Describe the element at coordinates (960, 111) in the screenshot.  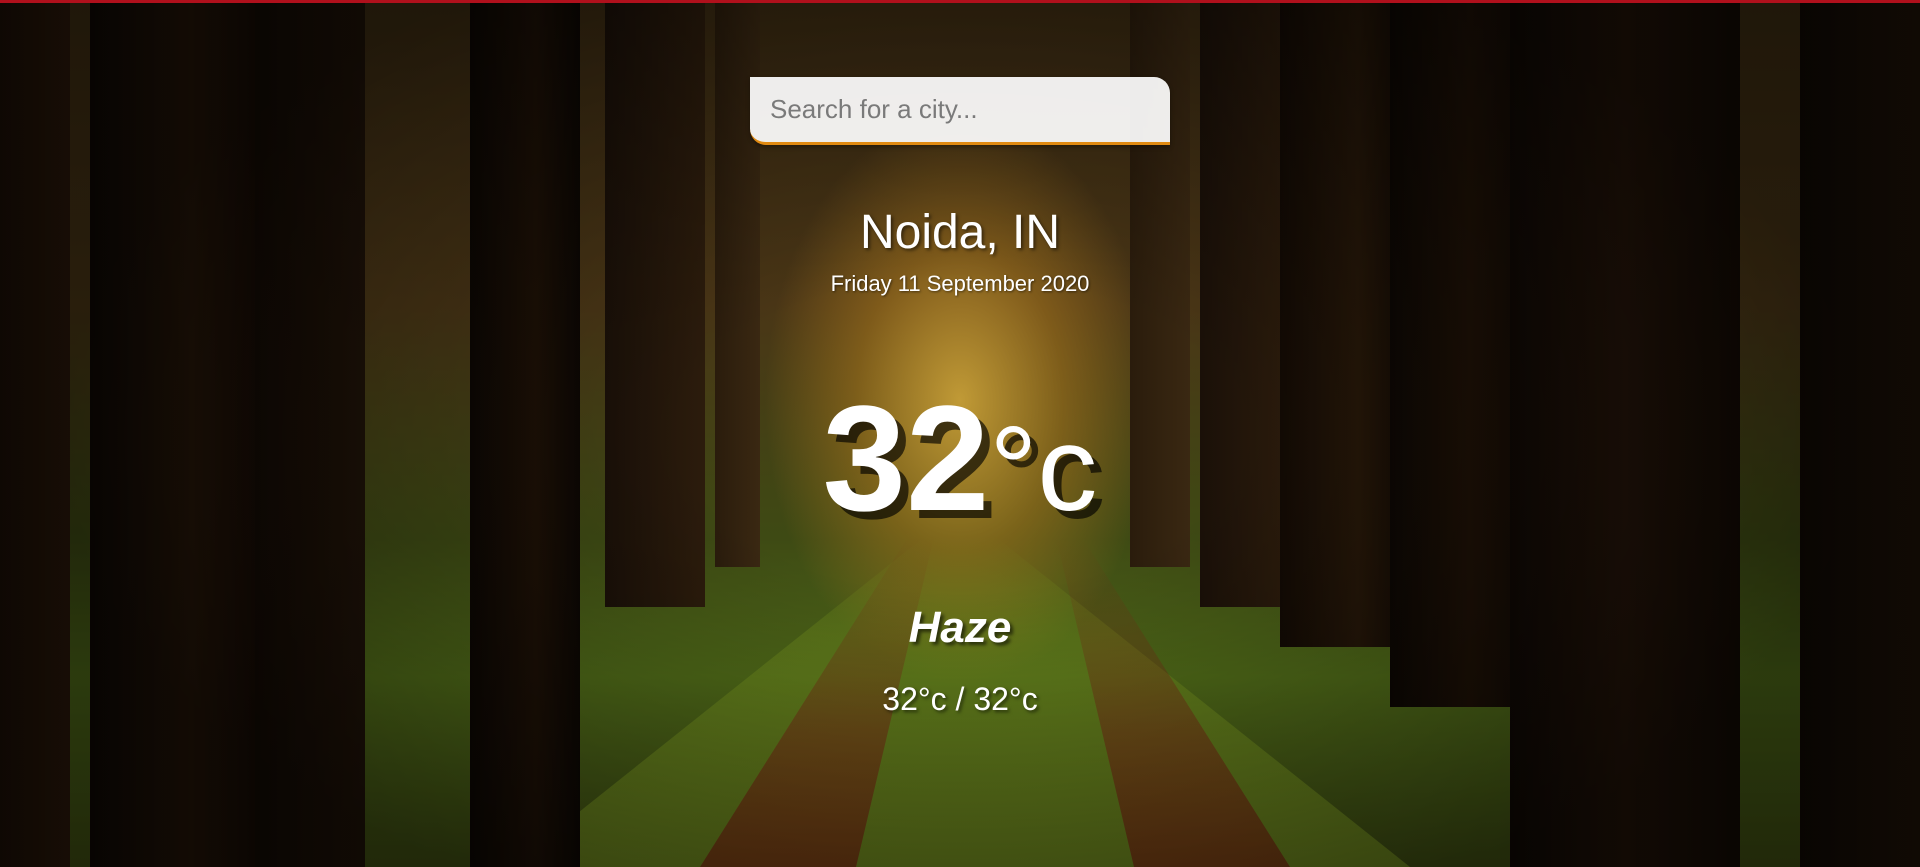
I see `city-search-input` at that location.